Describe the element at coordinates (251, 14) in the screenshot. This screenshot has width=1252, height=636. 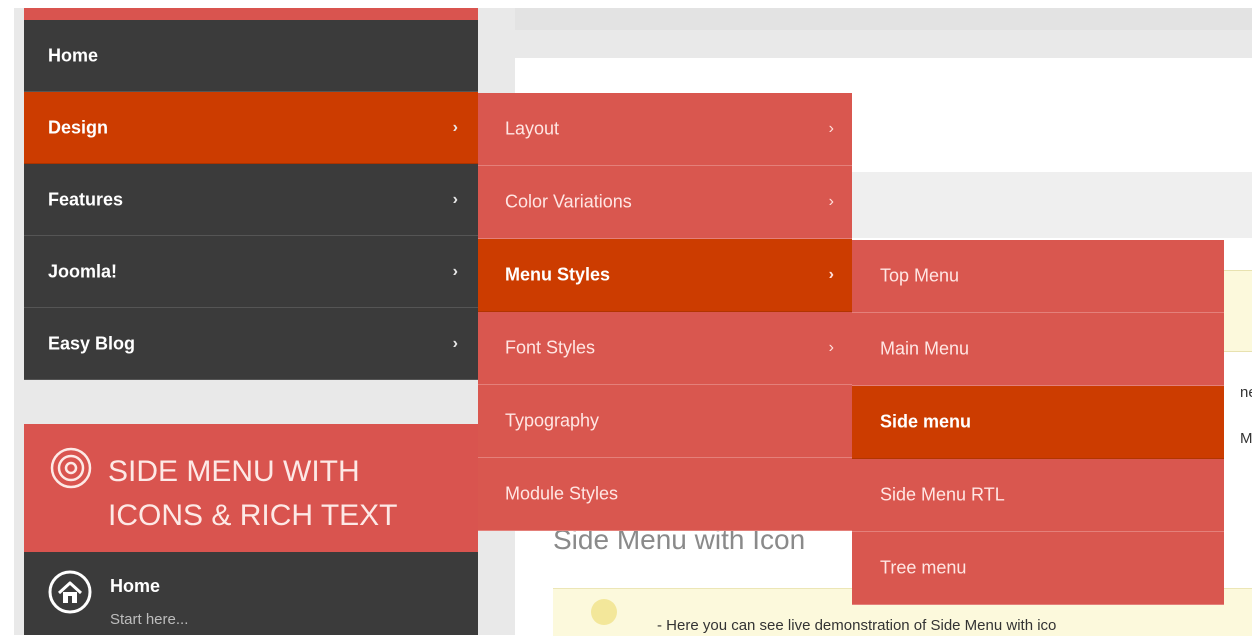
I see `main-menu-top-bar` at that location.